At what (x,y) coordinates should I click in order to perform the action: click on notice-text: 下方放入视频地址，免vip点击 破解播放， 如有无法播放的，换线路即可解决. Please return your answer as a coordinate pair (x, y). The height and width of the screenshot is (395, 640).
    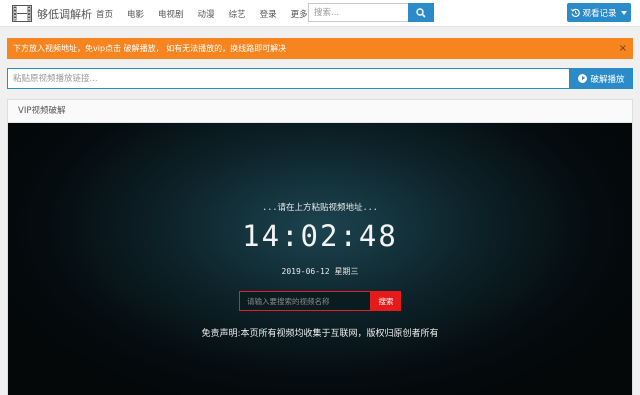
    Looking at the image, I should click on (150, 48).